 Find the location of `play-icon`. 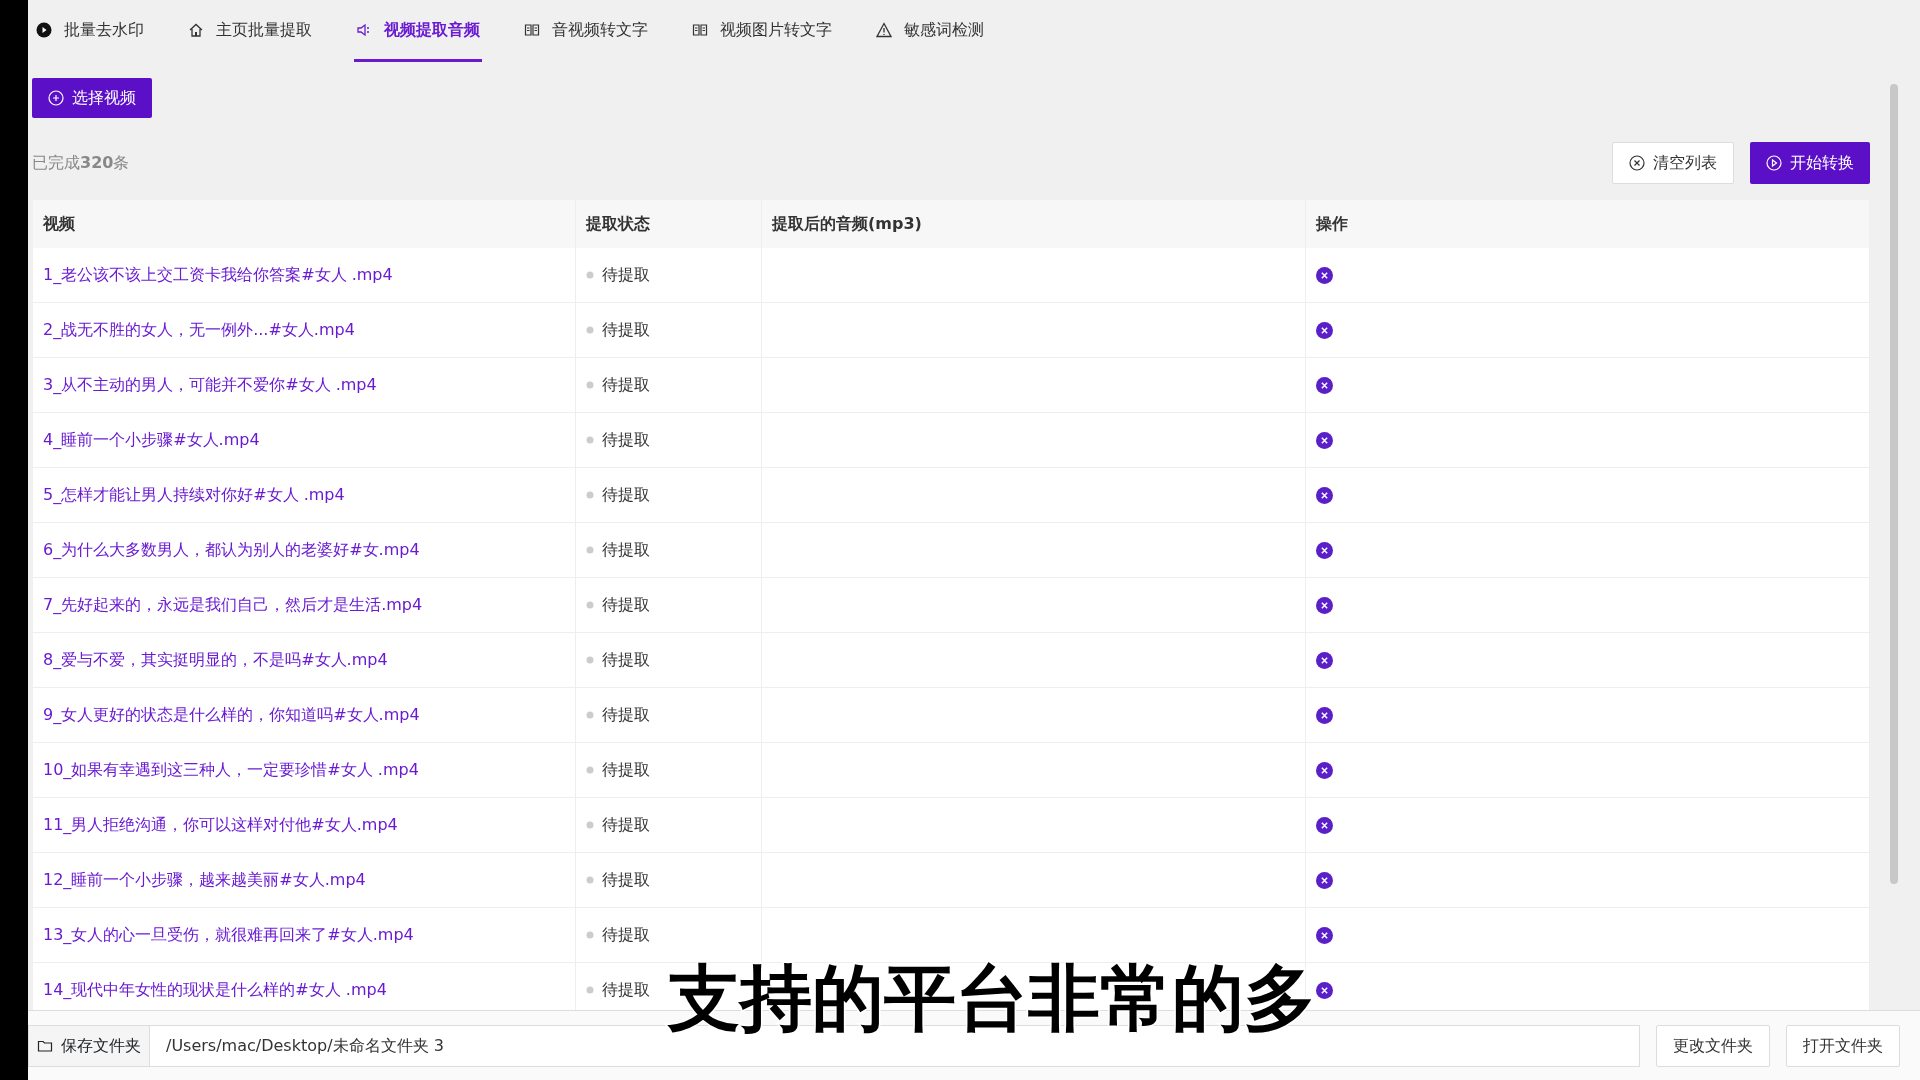

play-icon is located at coordinates (44, 29).